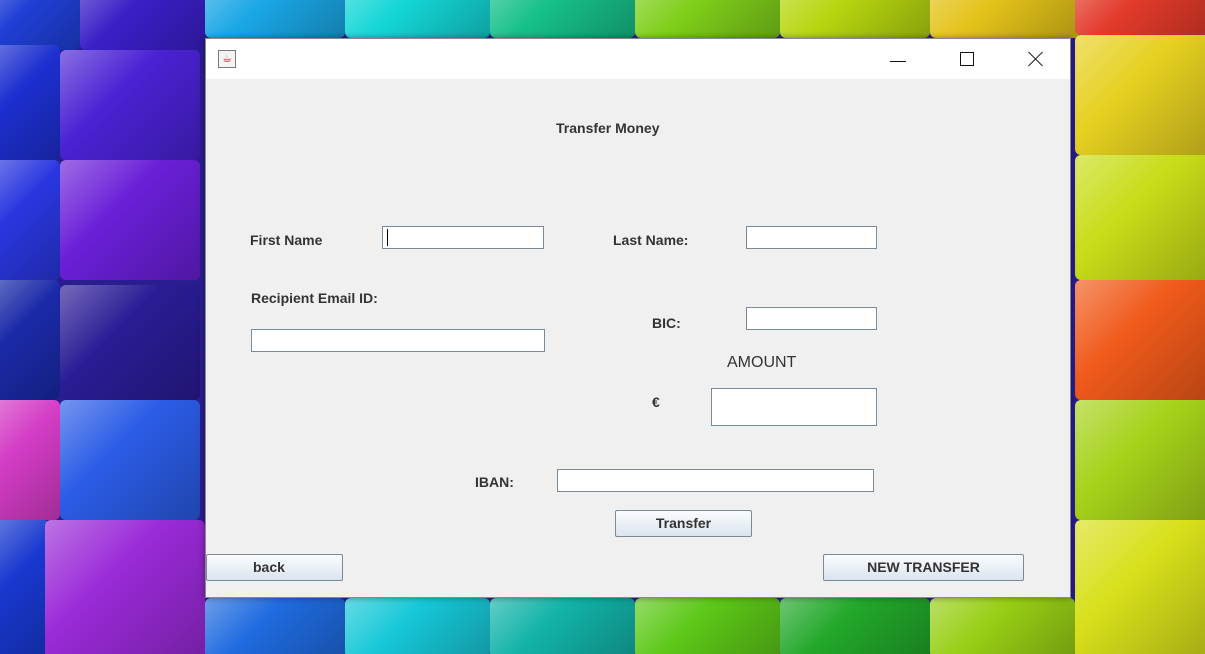 This screenshot has width=1205, height=654. What do you see at coordinates (715, 480) in the screenshot?
I see `iban-field` at bounding box center [715, 480].